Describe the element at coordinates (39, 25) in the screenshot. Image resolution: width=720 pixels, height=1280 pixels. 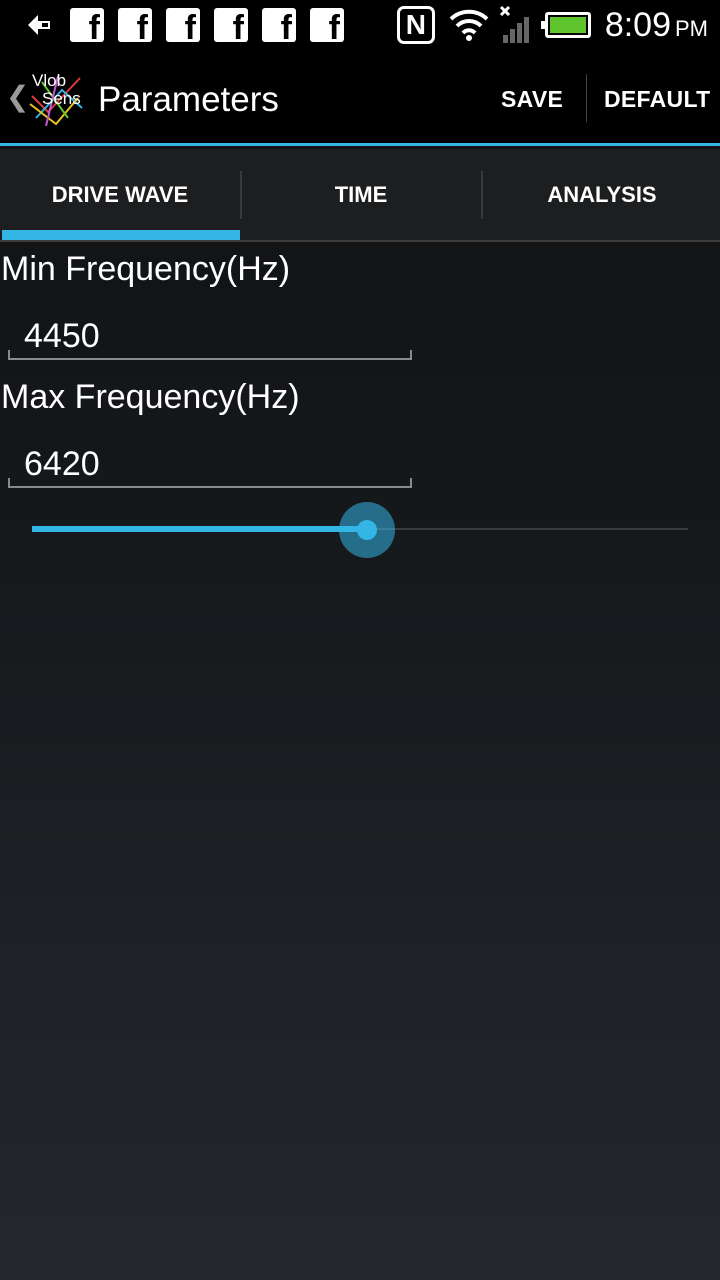
I see `usb-debug-icon` at that location.